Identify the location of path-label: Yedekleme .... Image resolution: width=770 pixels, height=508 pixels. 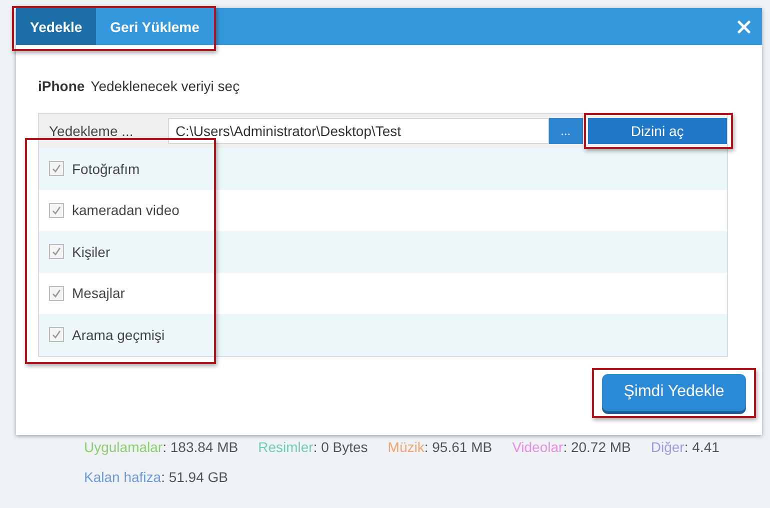
(91, 131).